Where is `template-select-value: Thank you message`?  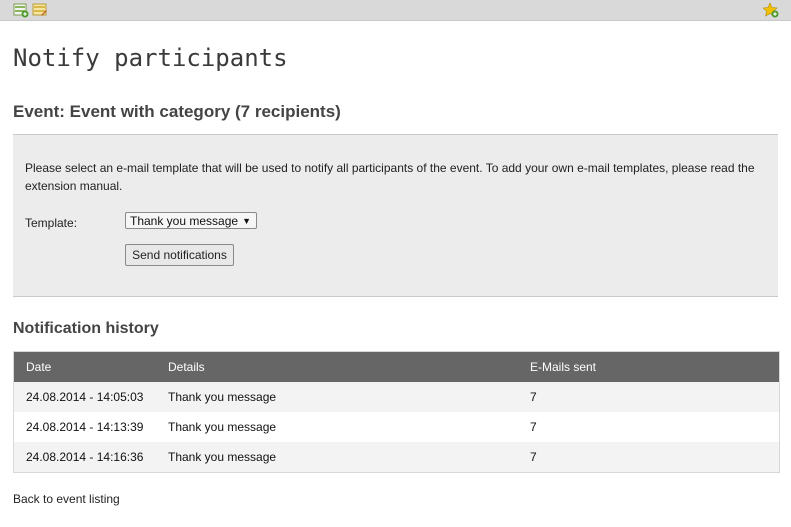 template-select-value: Thank you message is located at coordinates (184, 221).